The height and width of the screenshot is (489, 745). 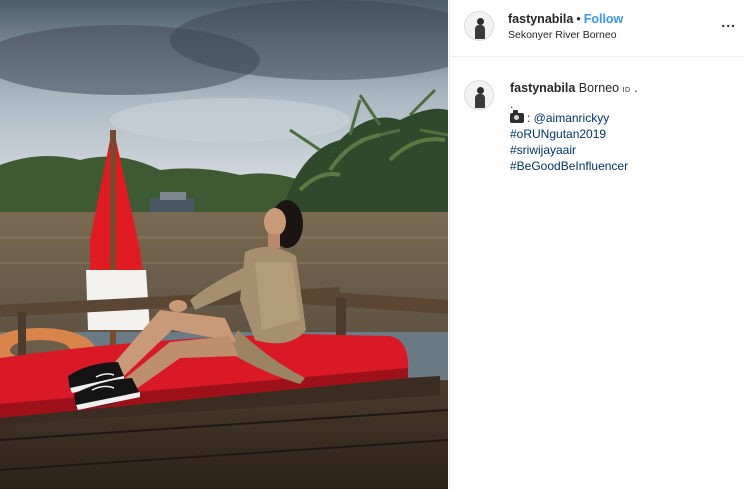 I want to click on follow-button: Follow, so click(x=604, y=19).